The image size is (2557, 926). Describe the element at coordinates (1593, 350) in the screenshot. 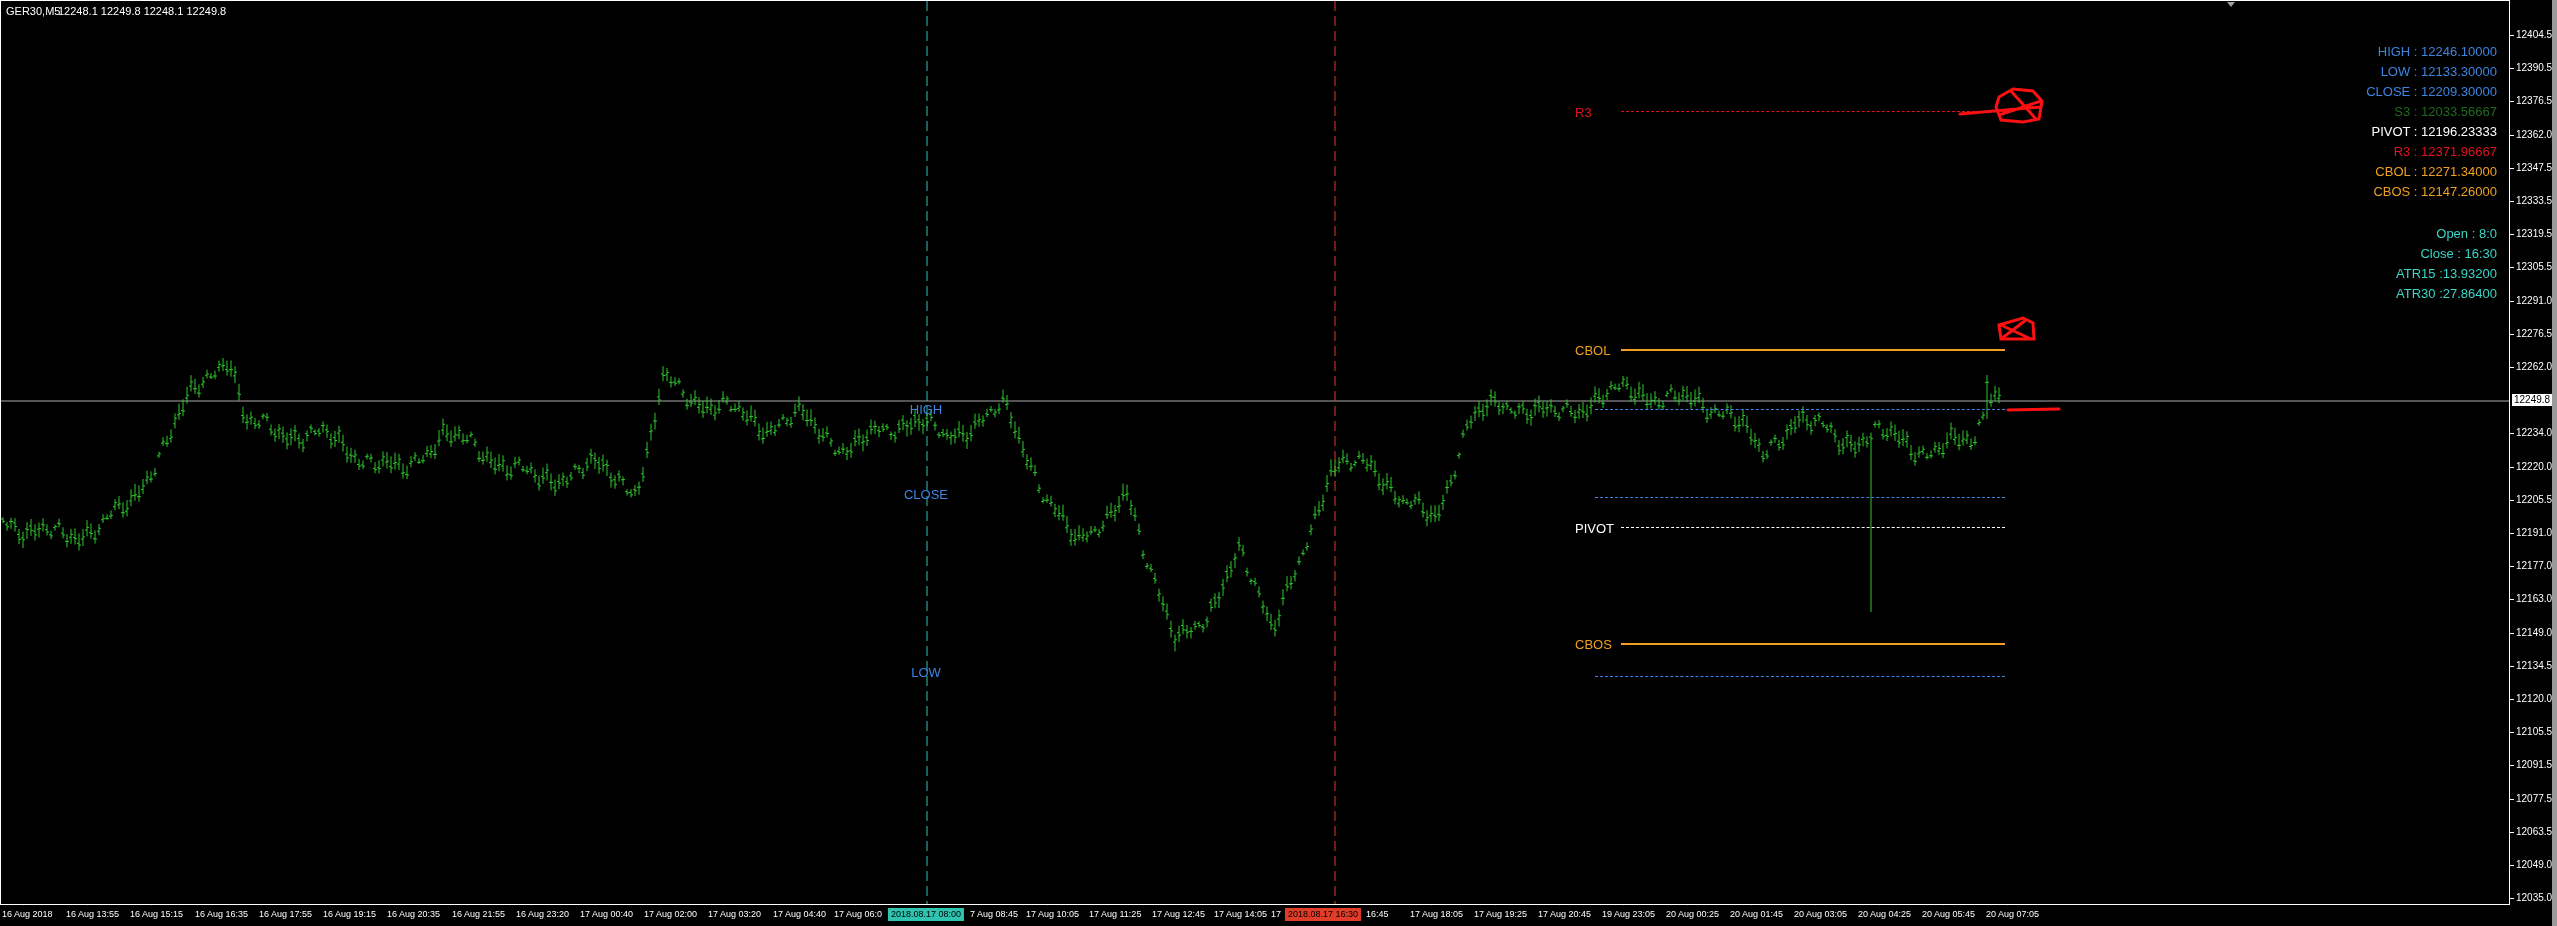

I see `level-label: CBOL` at that location.